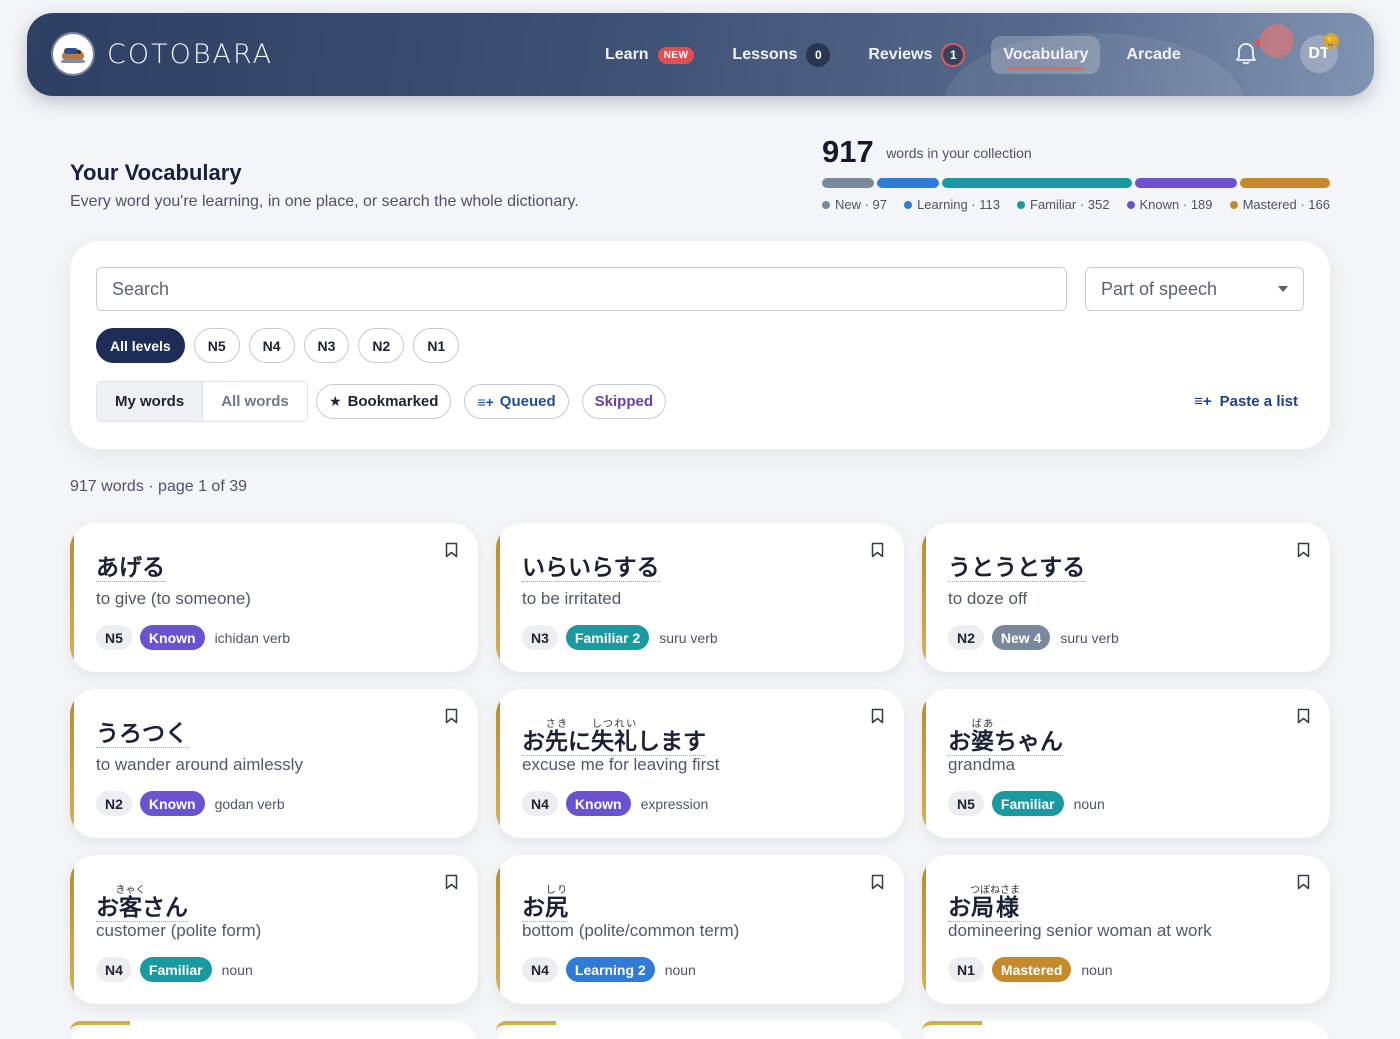  I want to click on word-meaning: bottom (polite/common term), so click(631, 930).